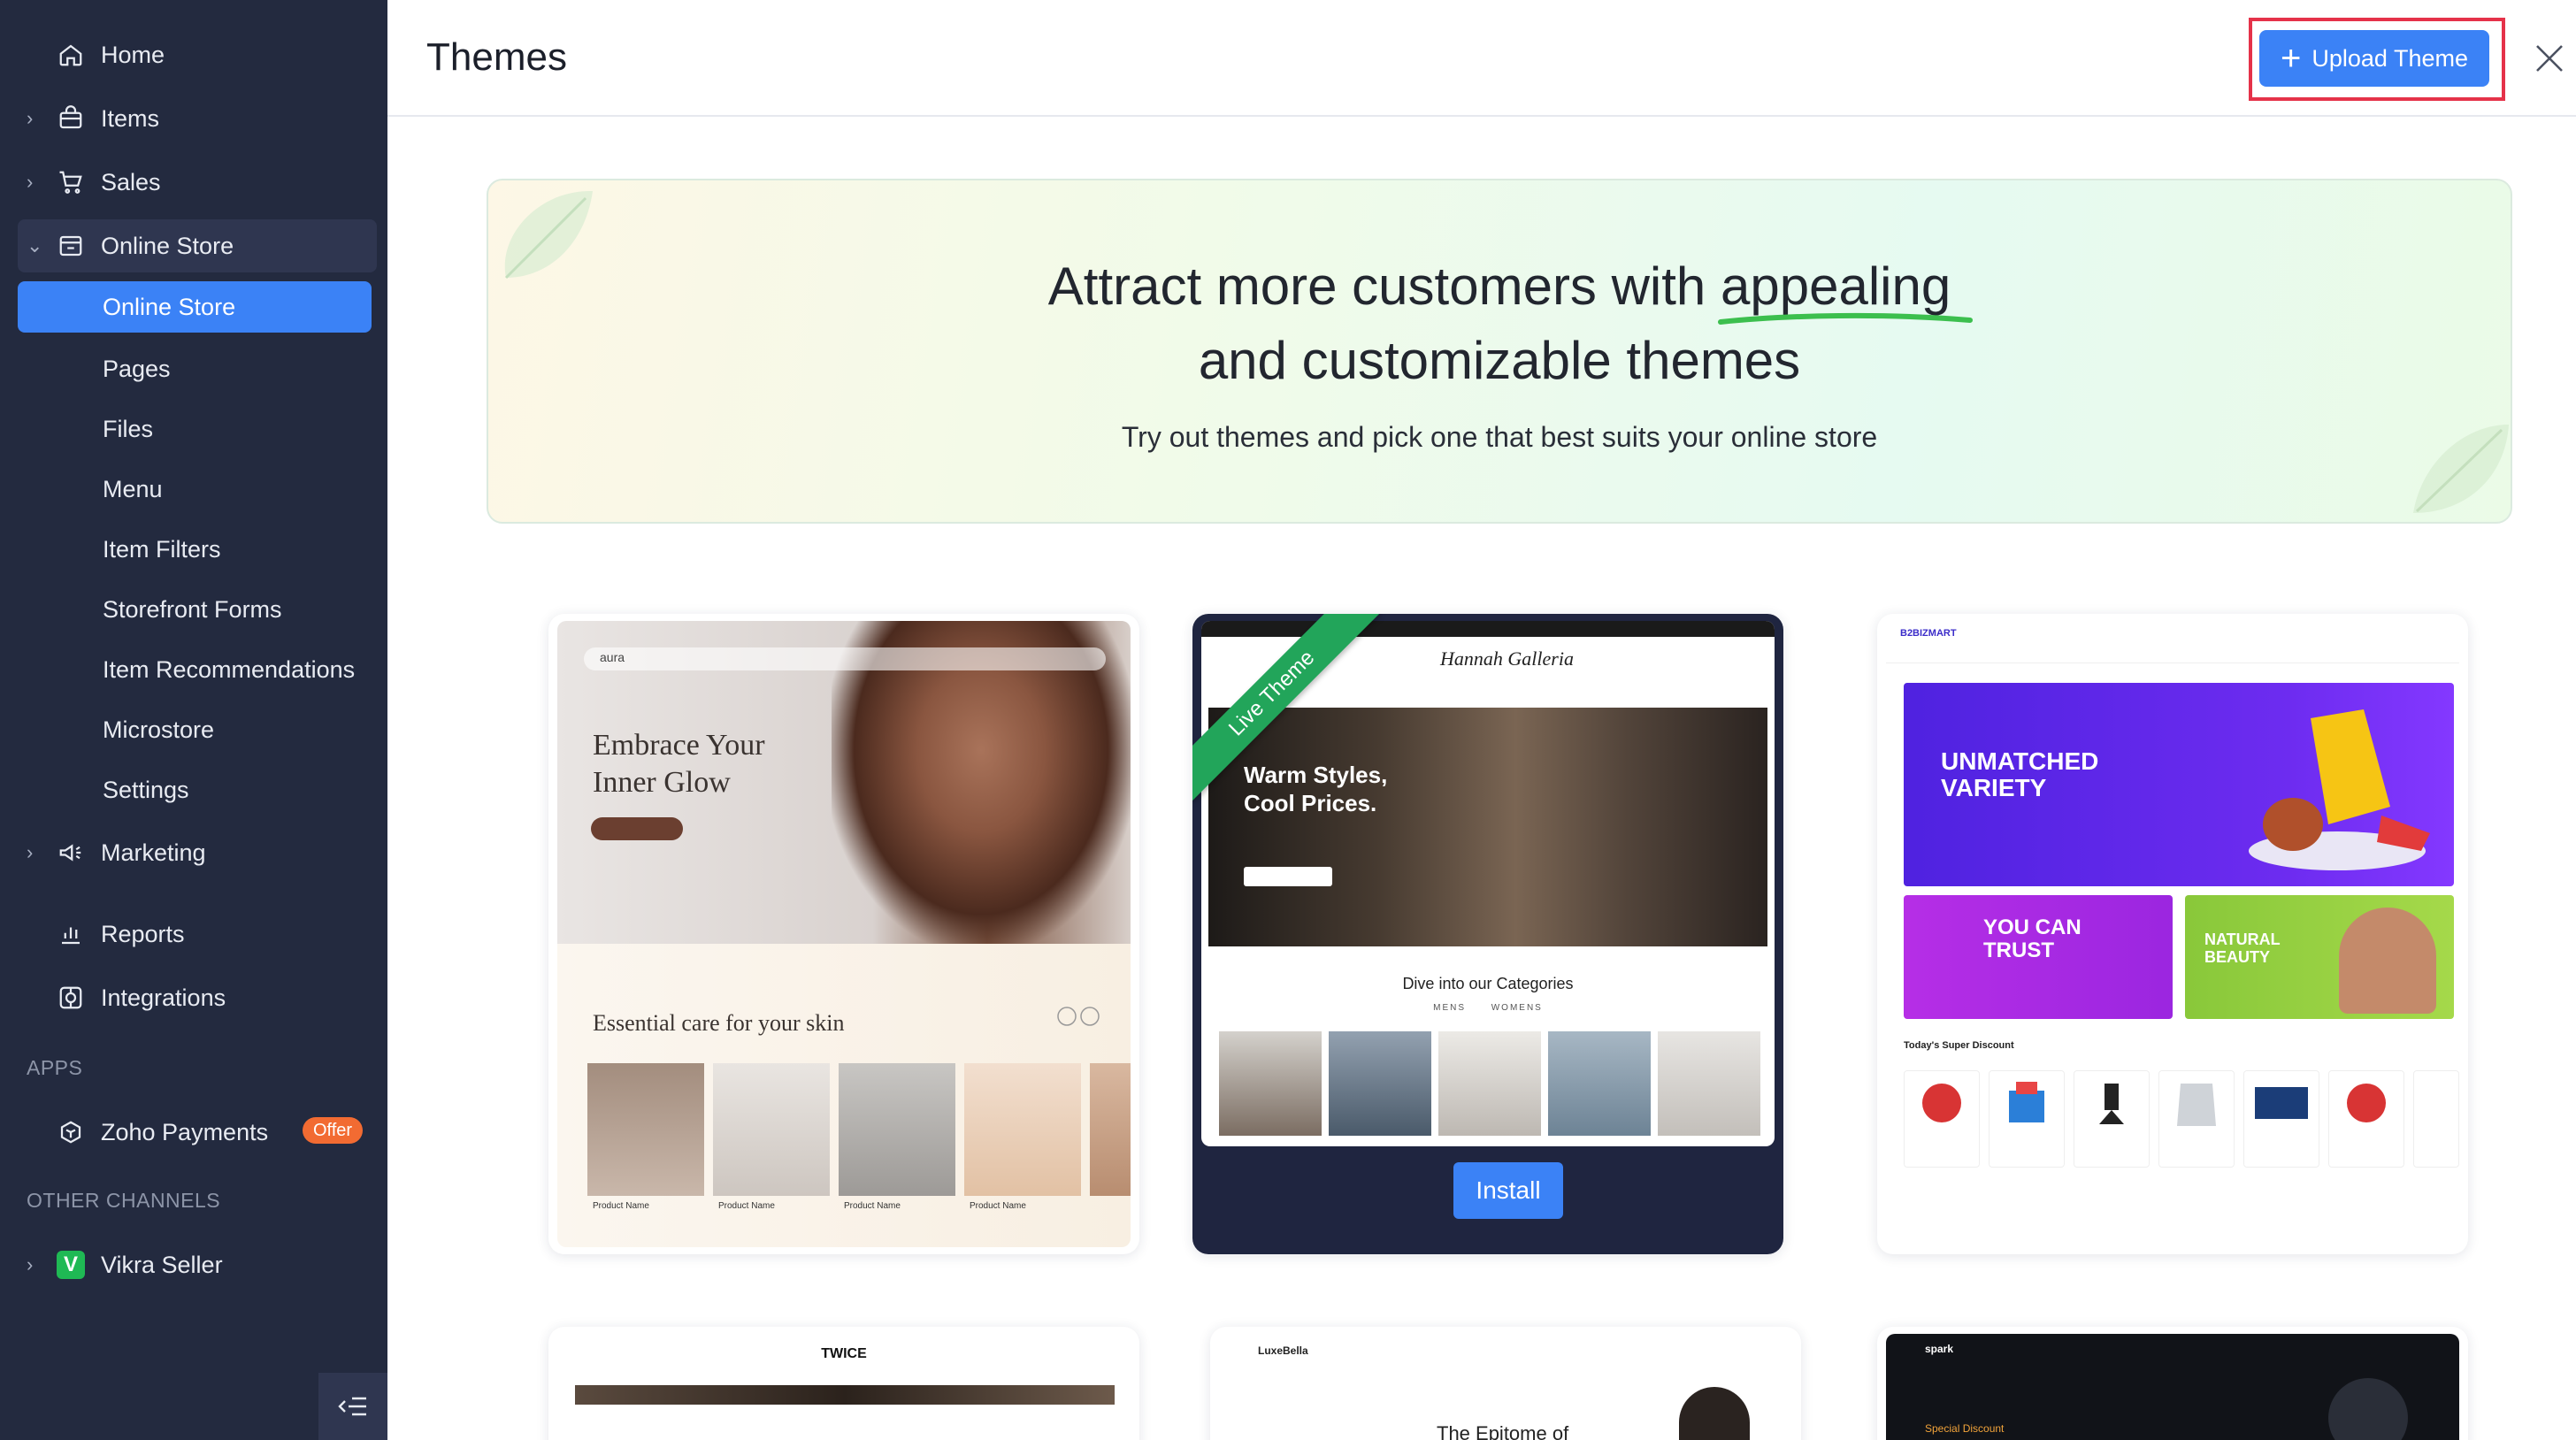  What do you see at coordinates (55, 1067) in the screenshot?
I see `apps-section-label: APPS` at bounding box center [55, 1067].